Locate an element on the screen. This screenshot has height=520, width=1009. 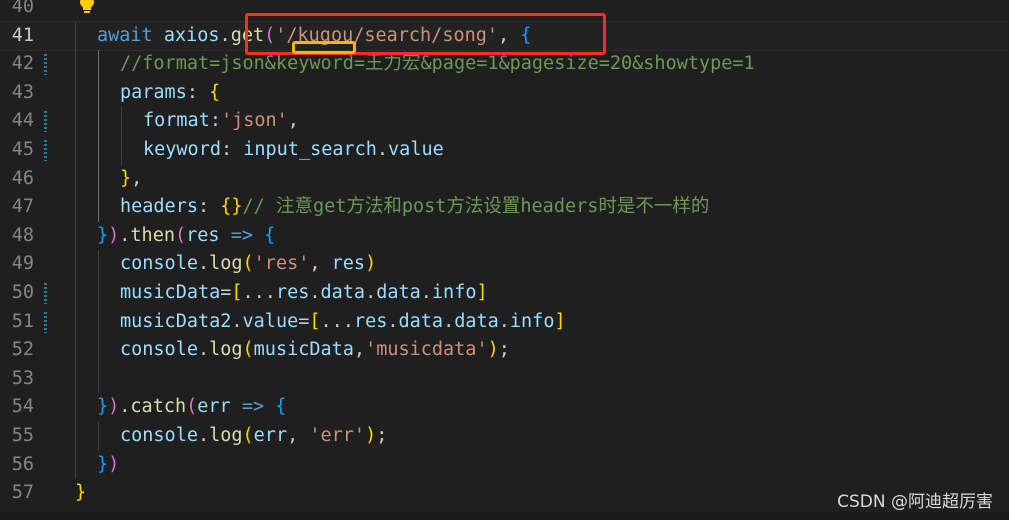
code-text: } is located at coordinates (80, 493).